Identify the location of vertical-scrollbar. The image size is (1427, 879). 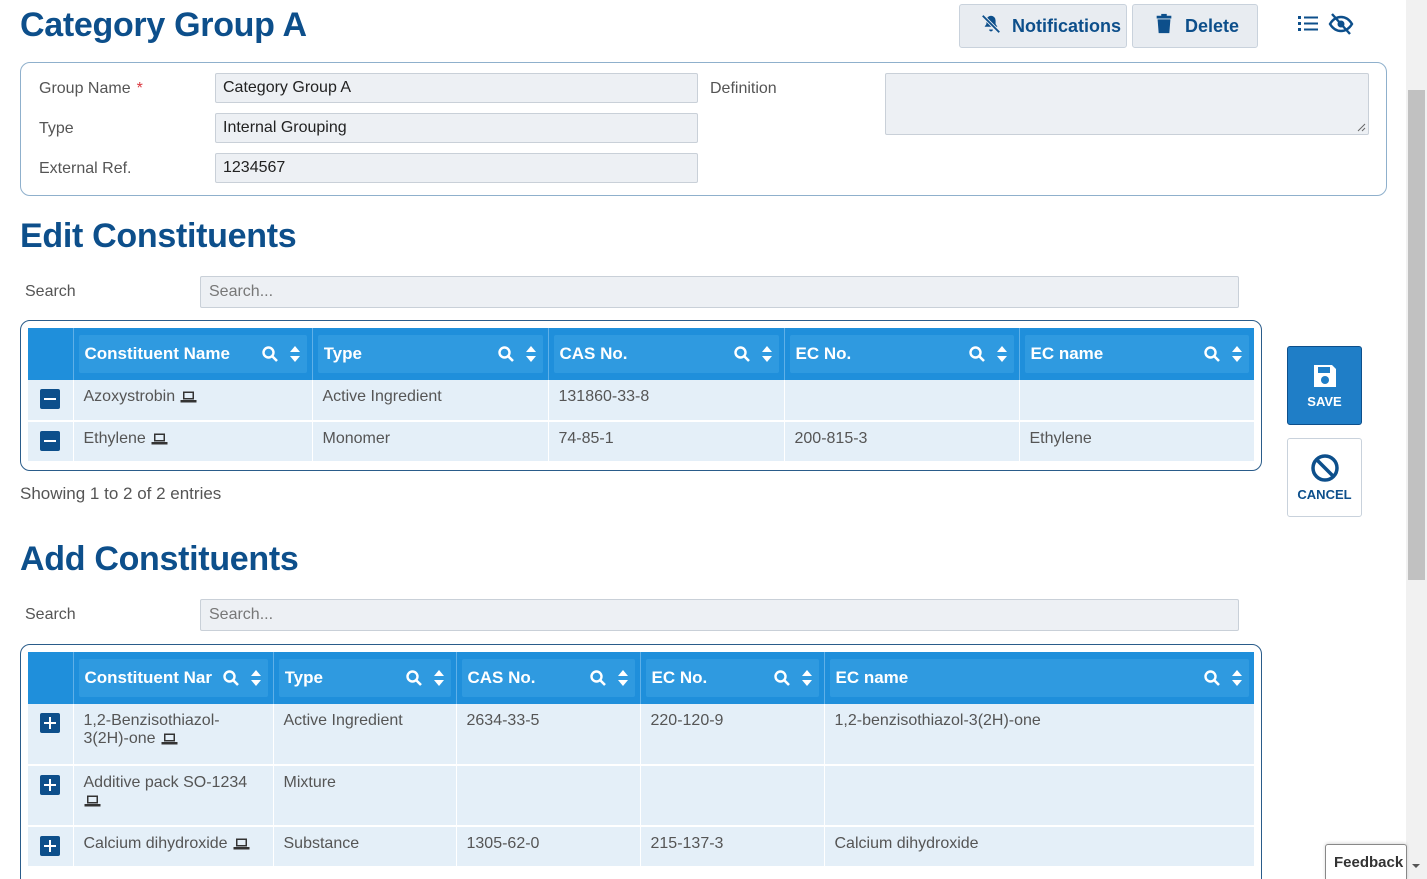
(1416, 439).